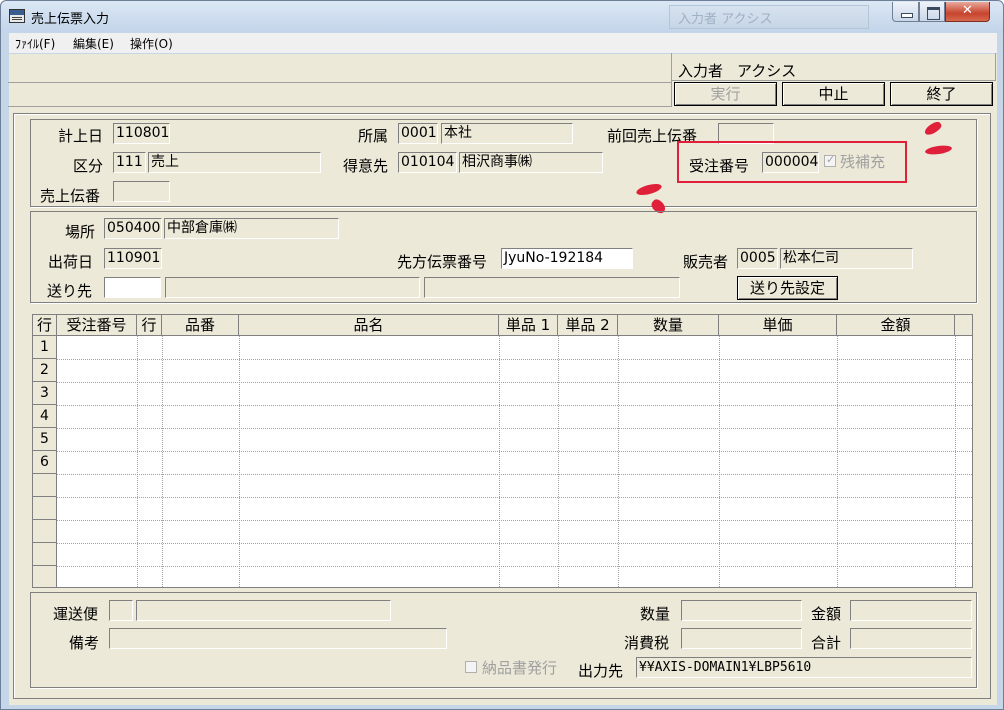 The width and height of the screenshot is (1004, 710). What do you see at coordinates (767, 71) in the screenshot?
I see `operator-name: アクシス` at bounding box center [767, 71].